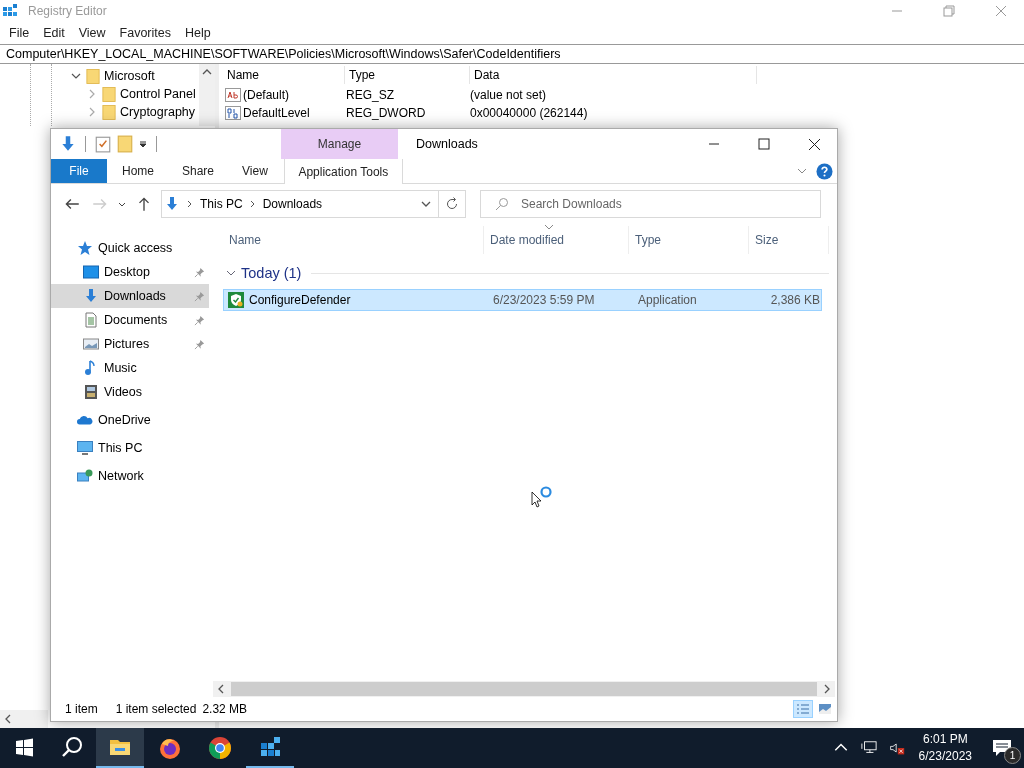 Image resolution: width=1024 pixels, height=768 pixels. What do you see at coordinates (236, 300) in the screenshot?
I see `shield-app-icon` at bounding box center [236, 300].